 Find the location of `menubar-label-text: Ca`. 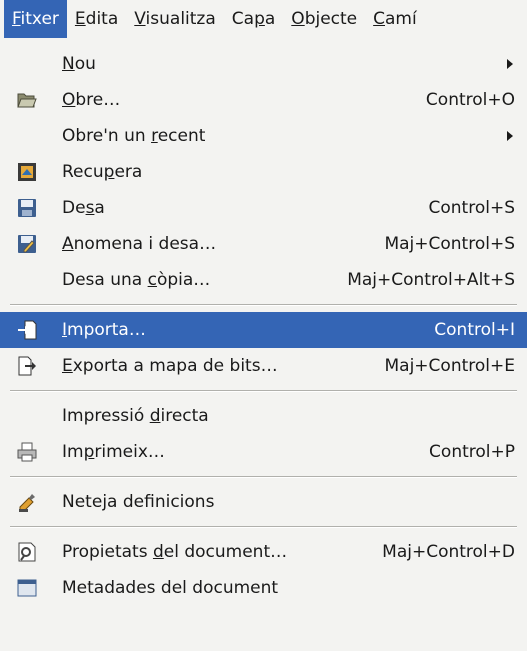

menubar-label-text: Ca is located at coordinates (243, 19).